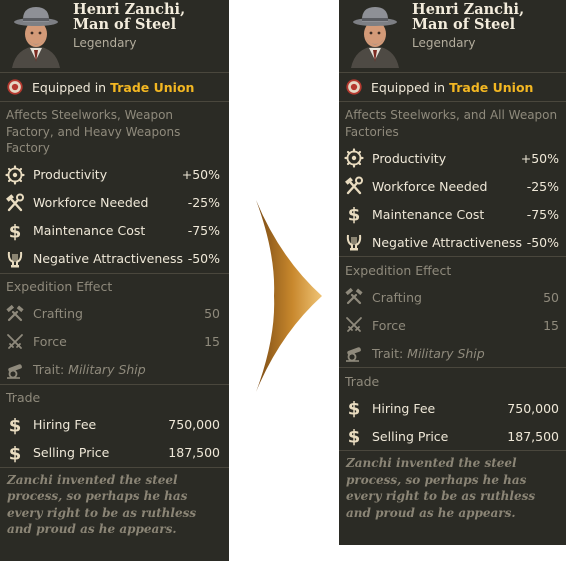  I want to click on expedition-row-force: Force 15, so click(114, 342).